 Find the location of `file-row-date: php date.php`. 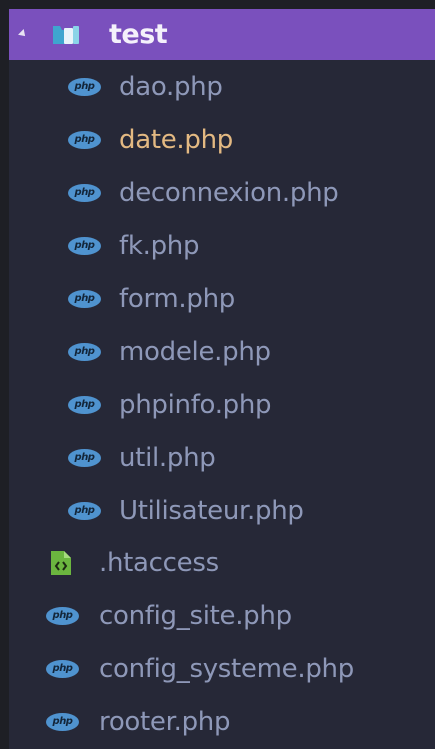

file-row-date: php date.php is located at coordinates (222, 140).